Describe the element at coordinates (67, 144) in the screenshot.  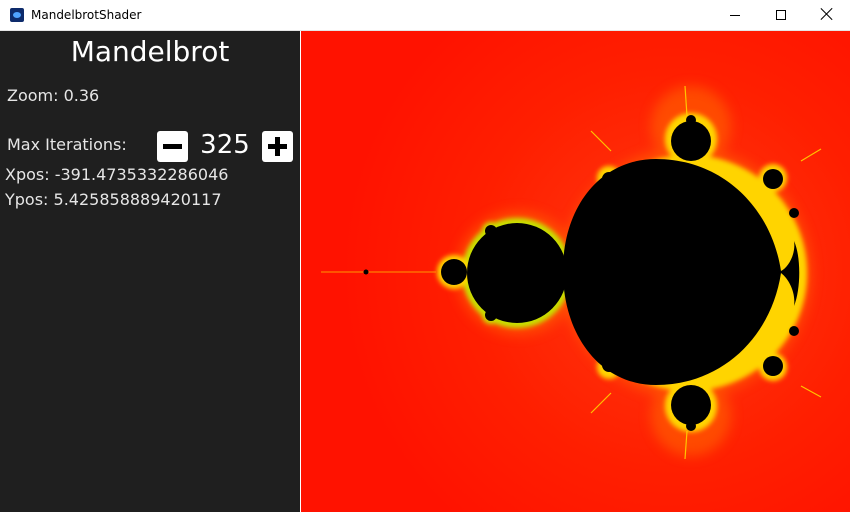
I see `max-iterations-label: Max Iterations:` at that location.